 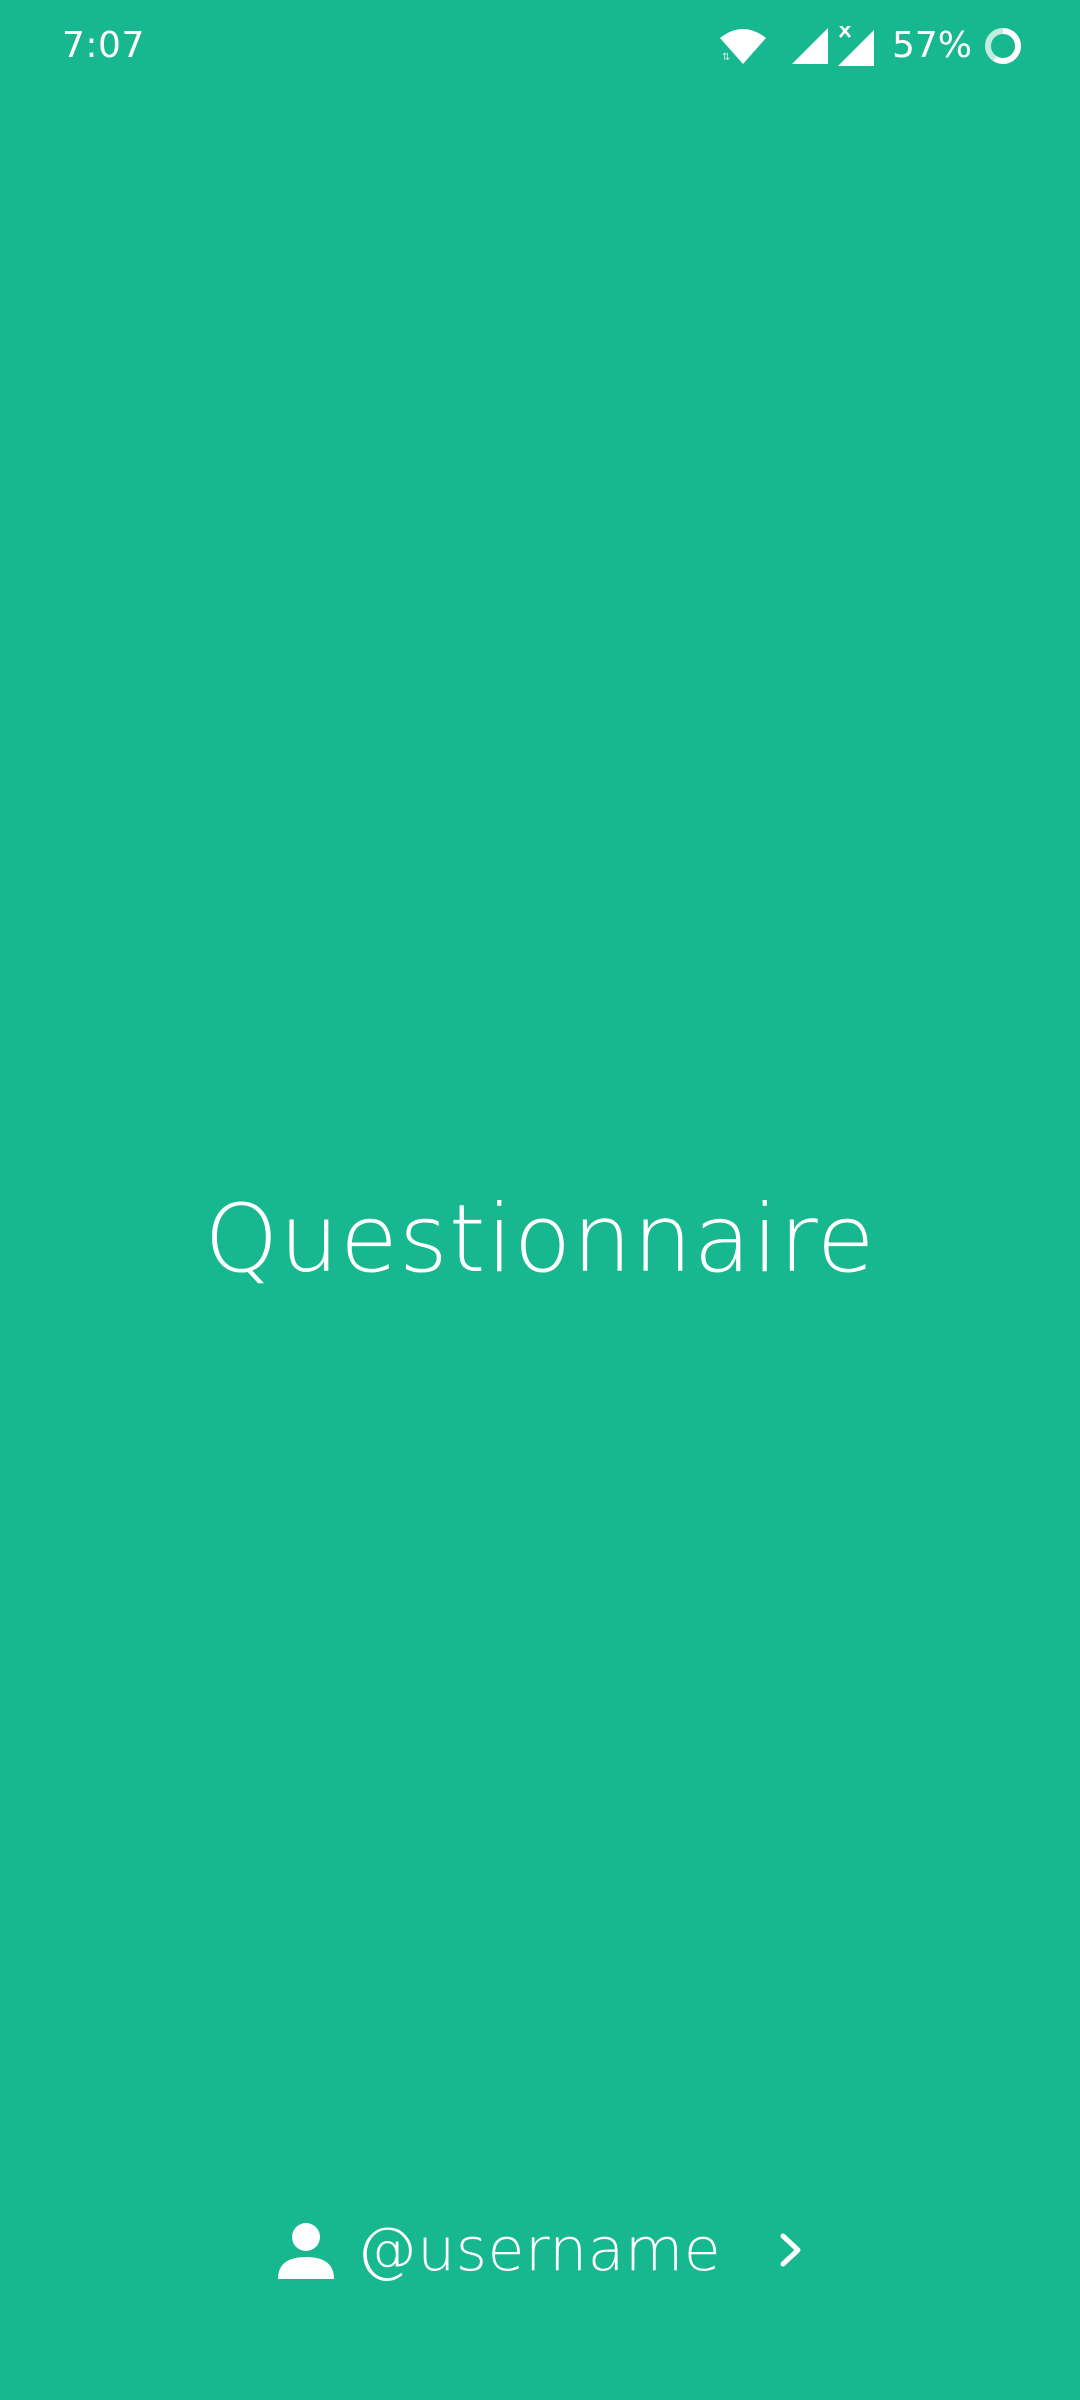 What do you see at coordinates (931, 45) in the screenshot?
I see `battery-percentage: 57%` at bounding box center [931, 45].